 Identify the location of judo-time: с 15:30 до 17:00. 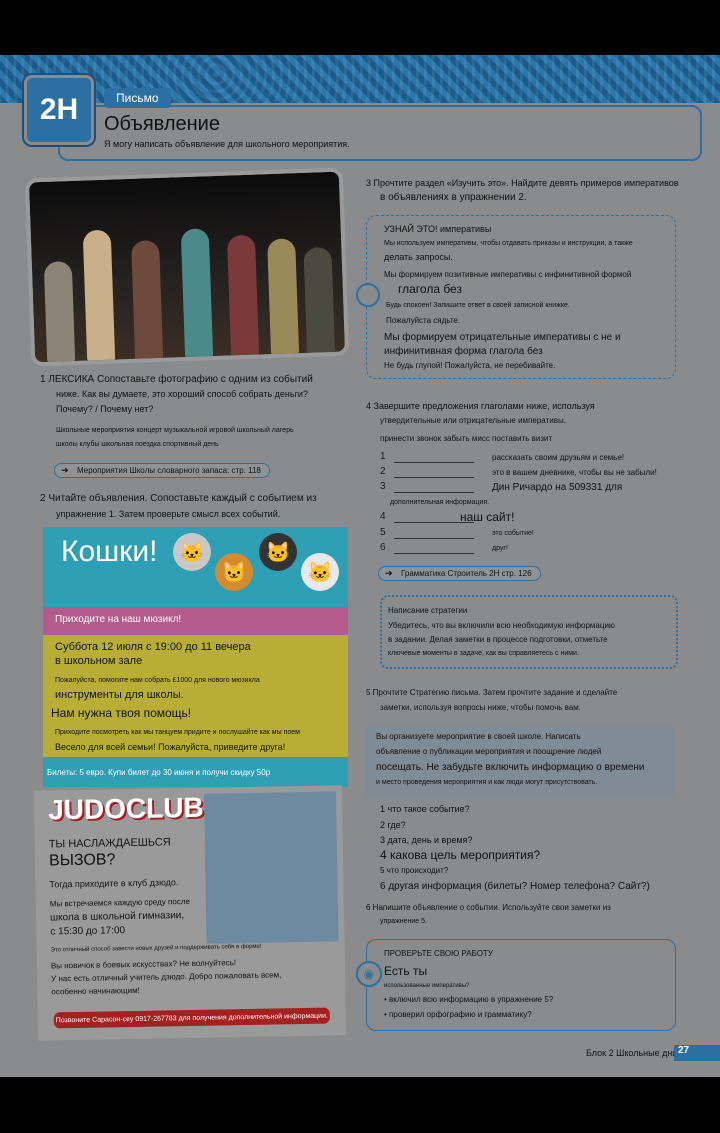
(88, 931).